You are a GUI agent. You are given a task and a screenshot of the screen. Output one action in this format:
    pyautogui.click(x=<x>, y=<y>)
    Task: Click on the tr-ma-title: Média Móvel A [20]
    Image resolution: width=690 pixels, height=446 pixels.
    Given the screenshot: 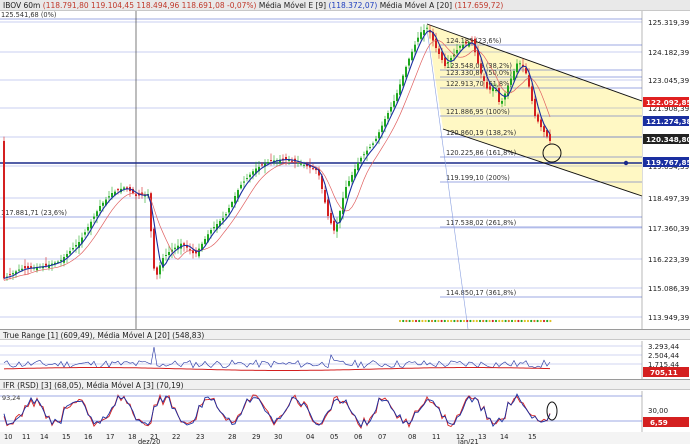 What is the action you would take?
    pyautogui.click(x=133, y=335)
    